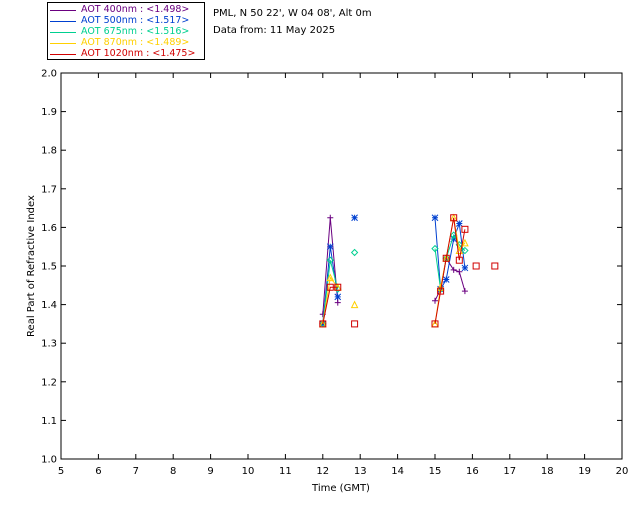 The width and height of the screenshot is (640, 512). Describe the element at coordinates (49, 228) in the screenshot. I see `y-tick-label: 1.6` at that location.